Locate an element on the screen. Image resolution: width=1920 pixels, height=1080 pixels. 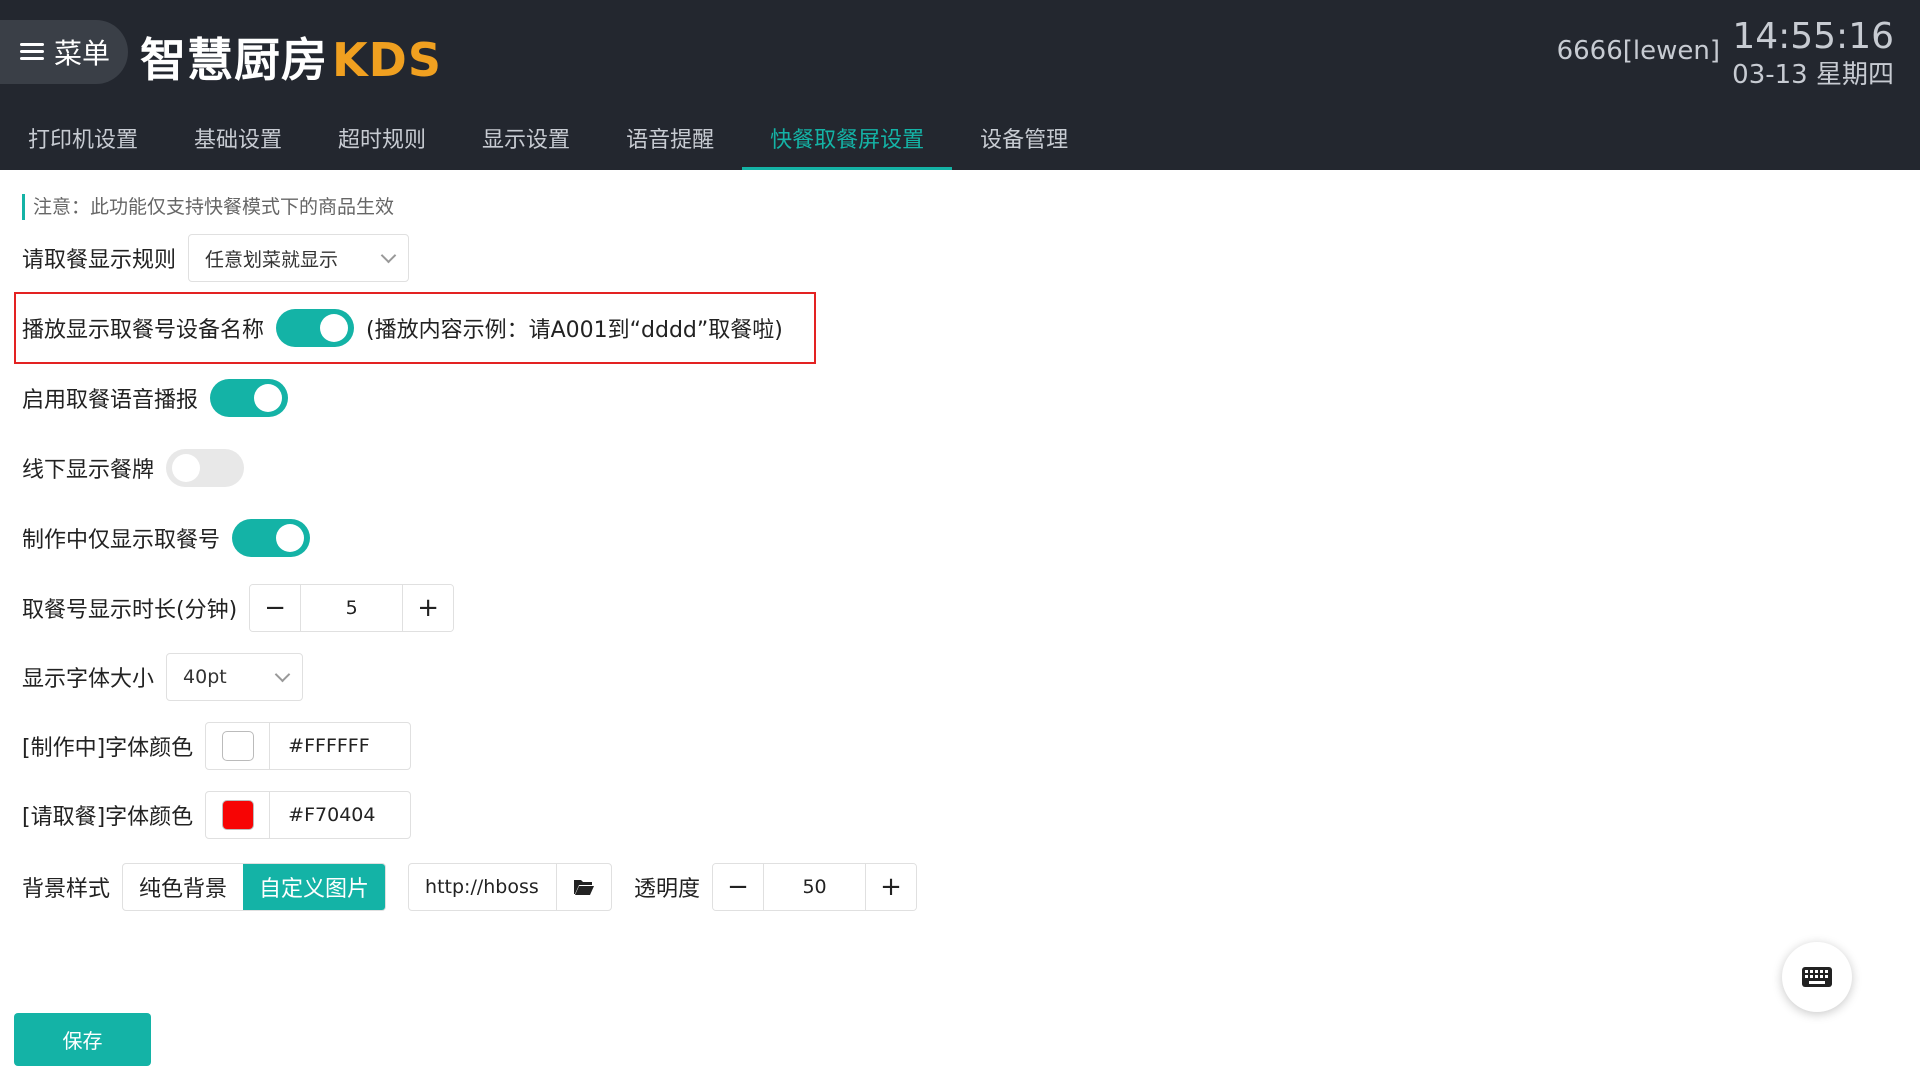
opacity-increment-button: + is located at coordinates (891, 887).